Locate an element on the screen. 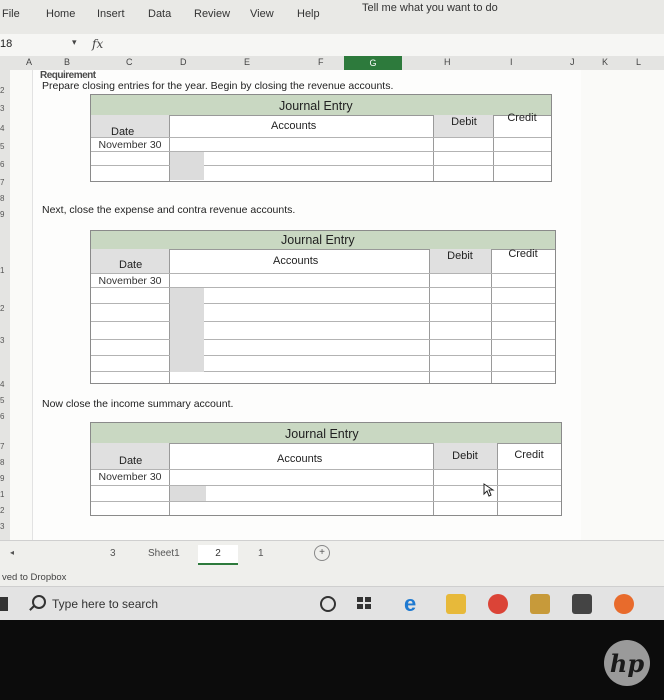  column-header: C is located at coordinates (129, 62).